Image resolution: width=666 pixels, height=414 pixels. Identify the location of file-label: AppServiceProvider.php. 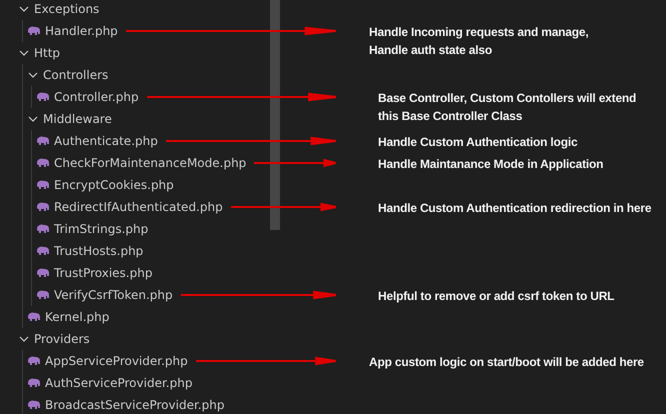
(116, 361).